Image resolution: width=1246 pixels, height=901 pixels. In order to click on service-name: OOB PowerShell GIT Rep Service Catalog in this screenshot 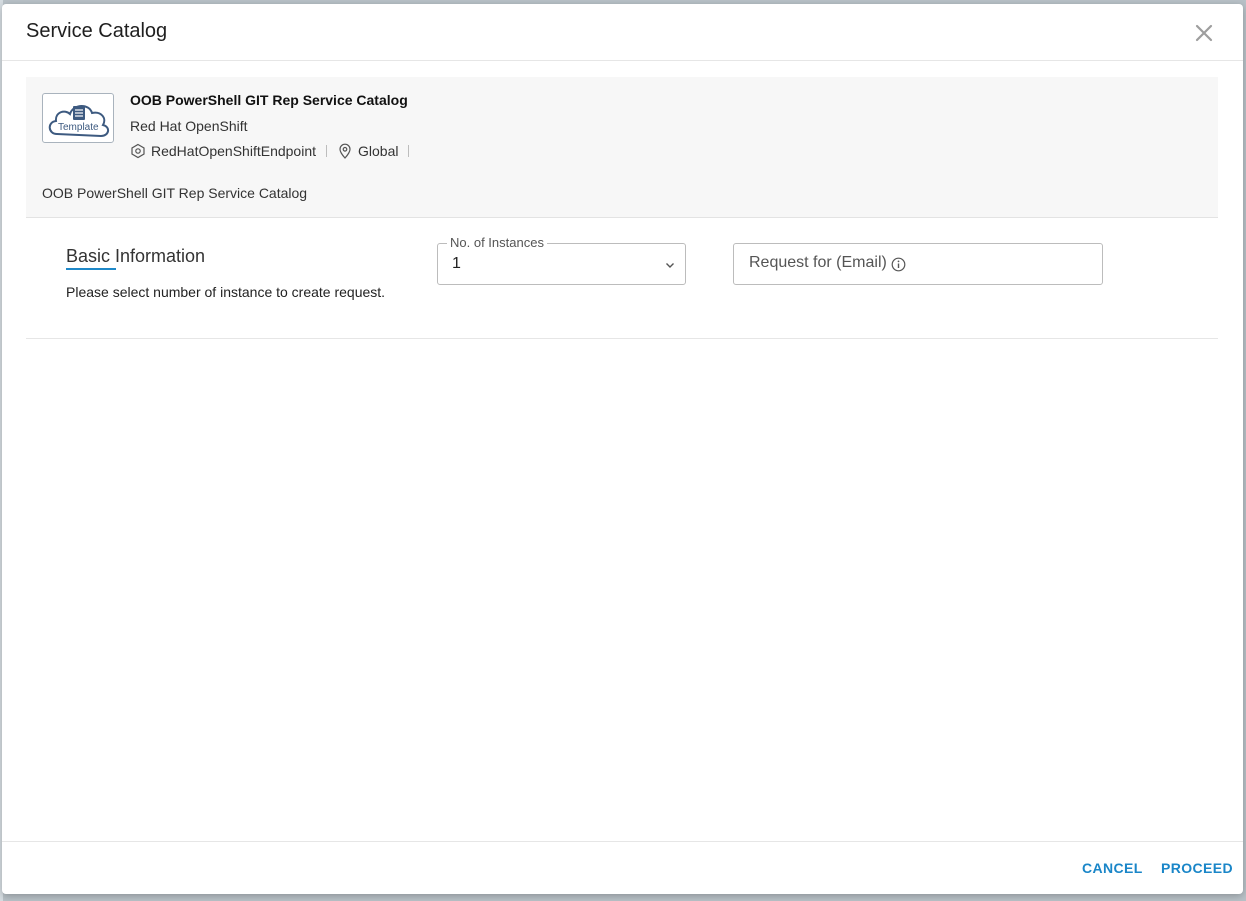, I will do `click(269, 100)`.